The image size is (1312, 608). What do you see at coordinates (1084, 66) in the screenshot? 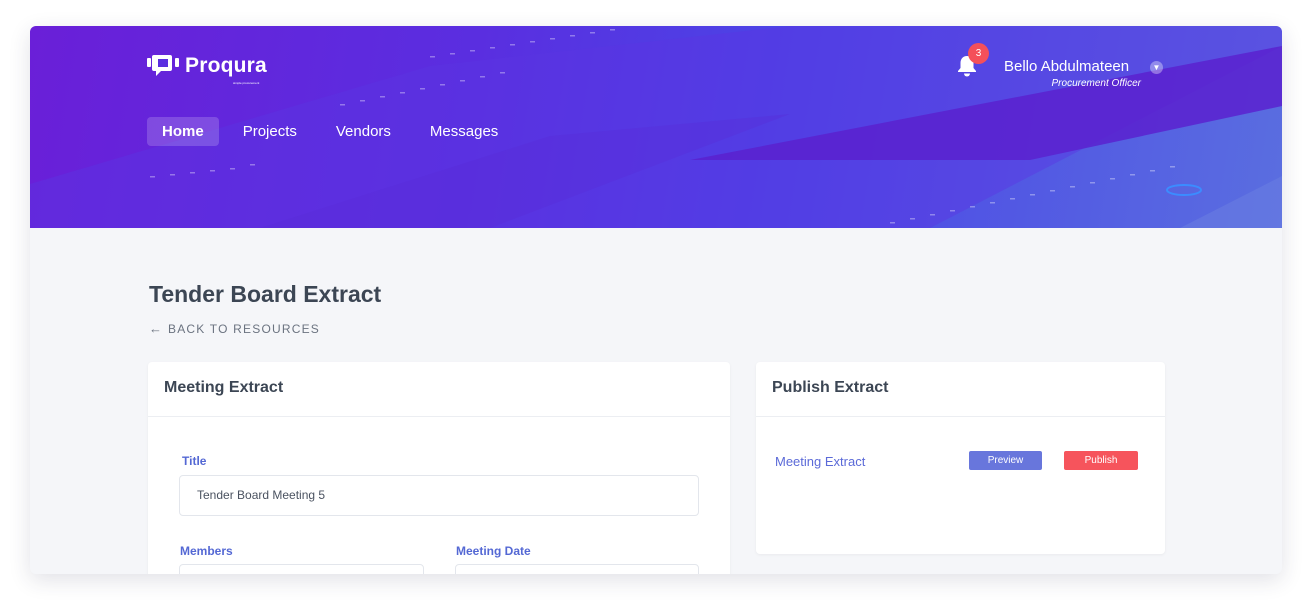
I see `user-name: Bello Abdulmateen` at bounding box center [1084, 66].